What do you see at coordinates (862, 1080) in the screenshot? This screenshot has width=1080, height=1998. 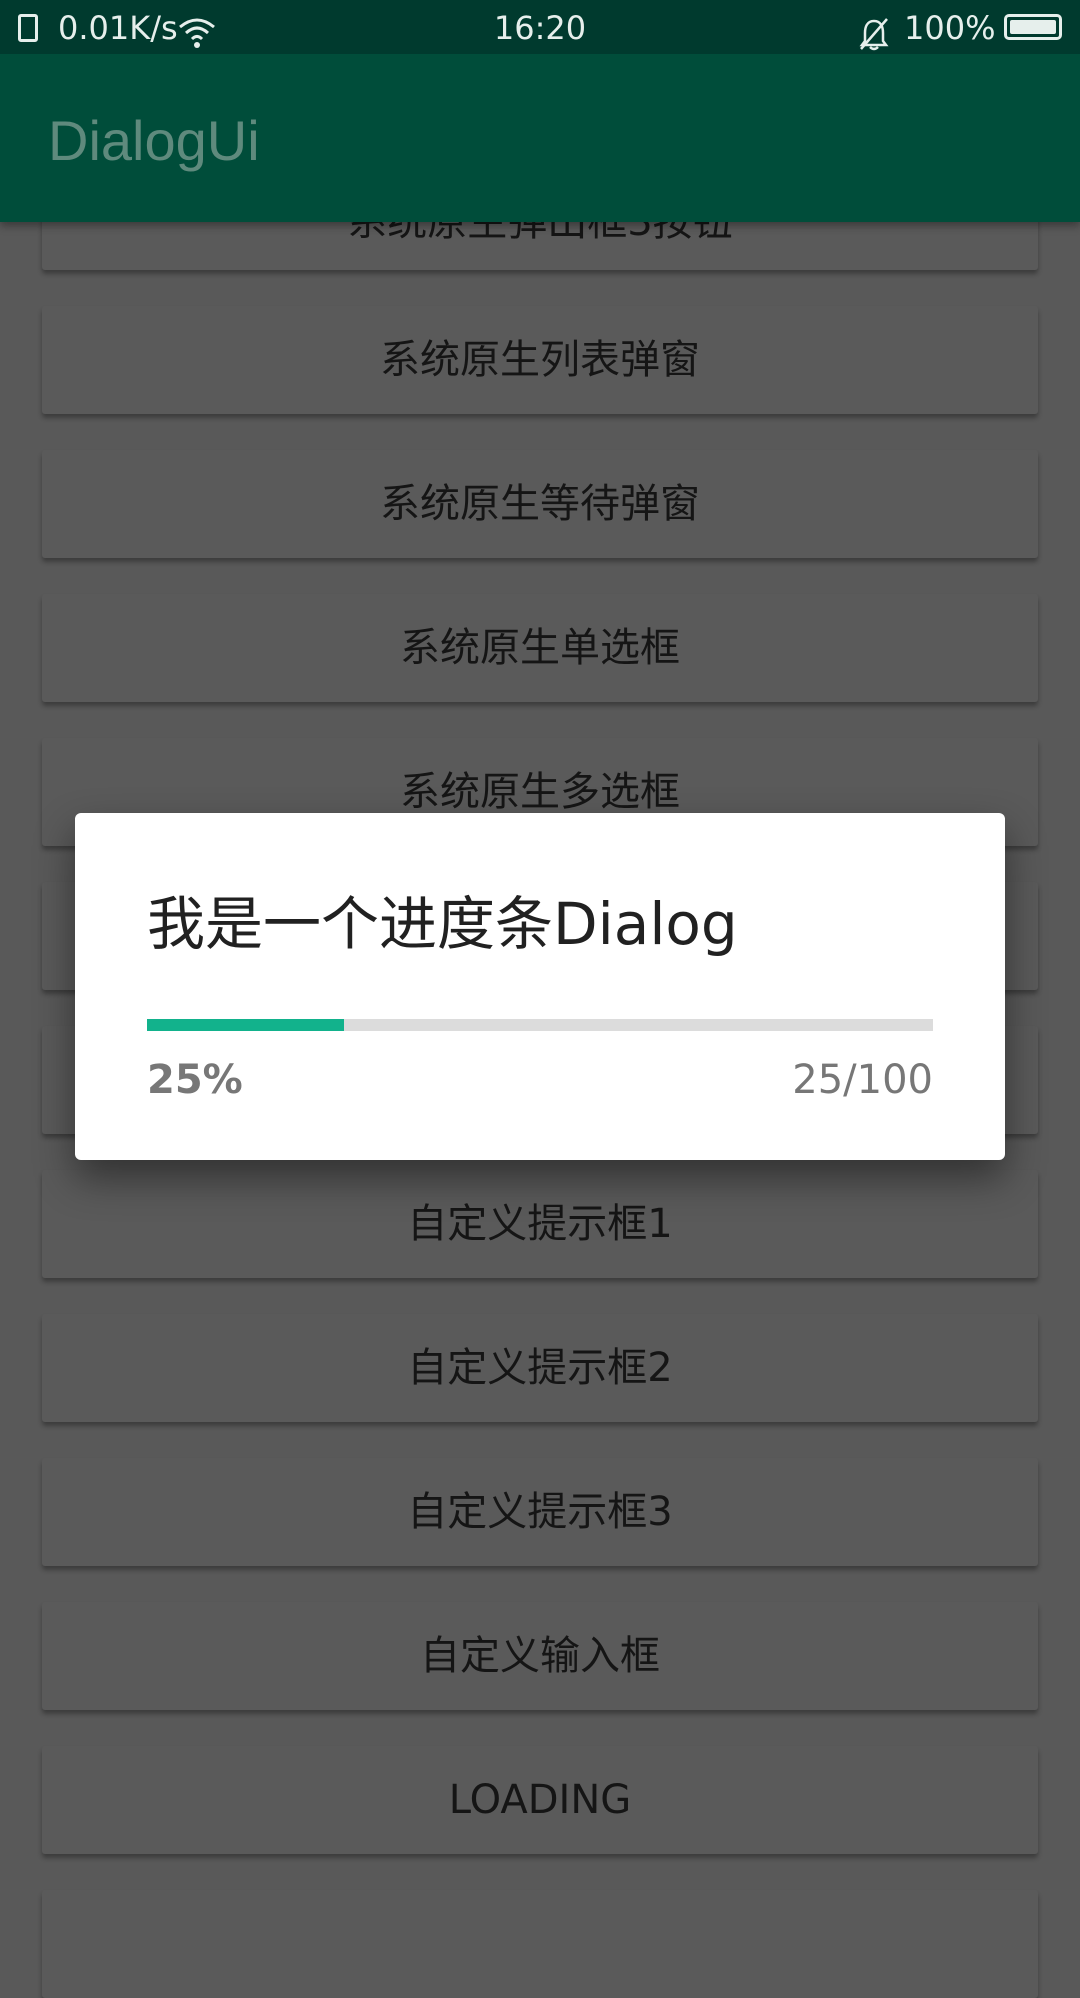 I see `progress-count: 25/100` at bounding box center [862, 1080].